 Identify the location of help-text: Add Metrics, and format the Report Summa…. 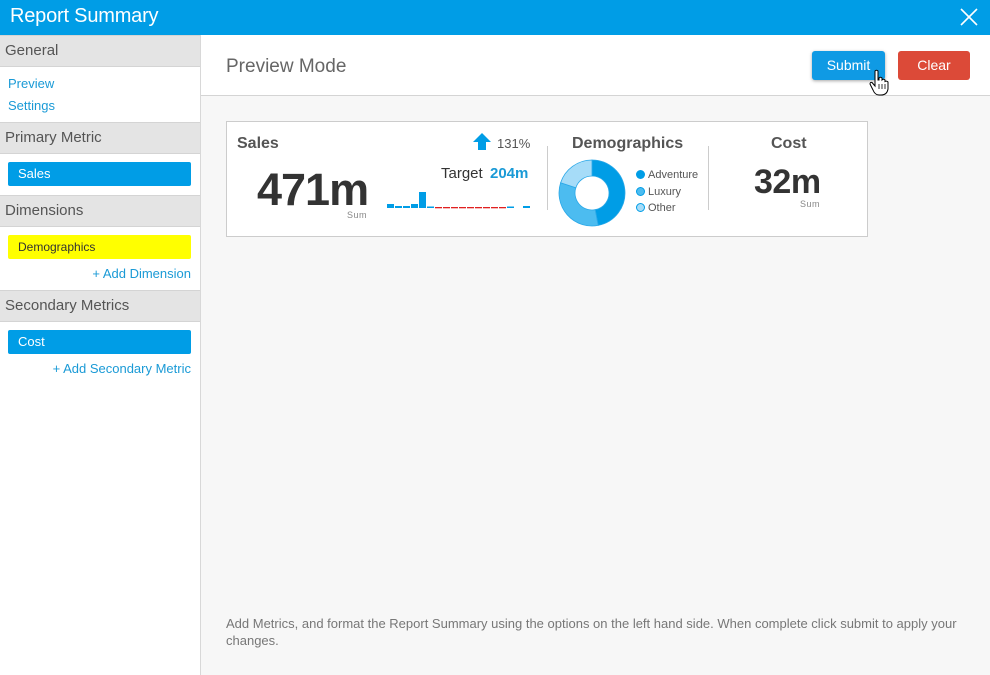
(591, 632).